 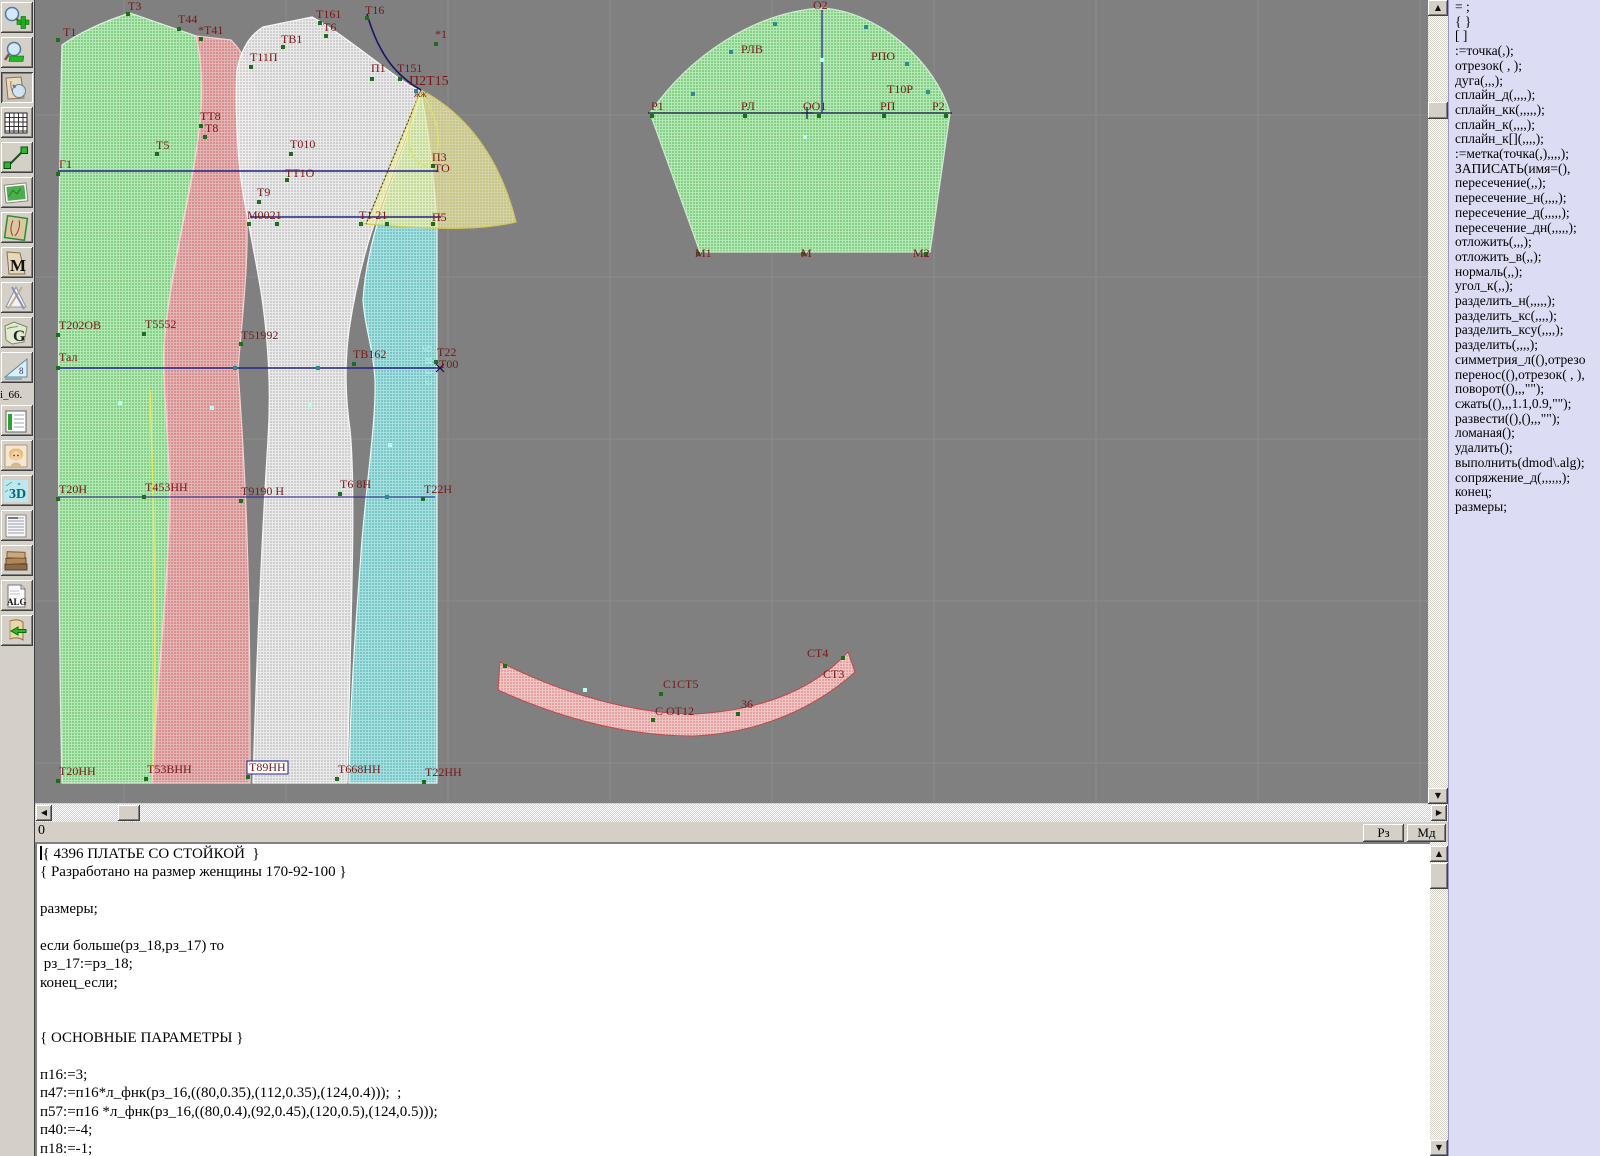 I want to click on segment-icon, so click(x=16, y=158).